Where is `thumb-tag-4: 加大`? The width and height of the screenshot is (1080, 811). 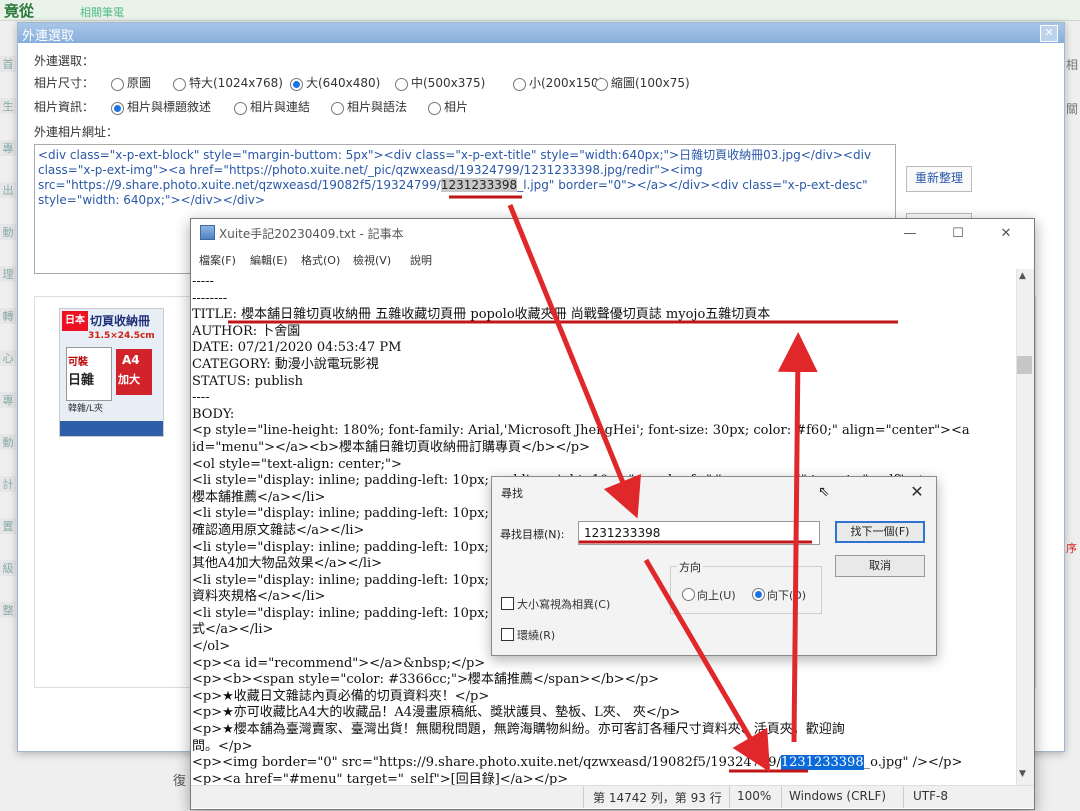
thumb-tag-4: 加大 is located at coordinates (129, 379).